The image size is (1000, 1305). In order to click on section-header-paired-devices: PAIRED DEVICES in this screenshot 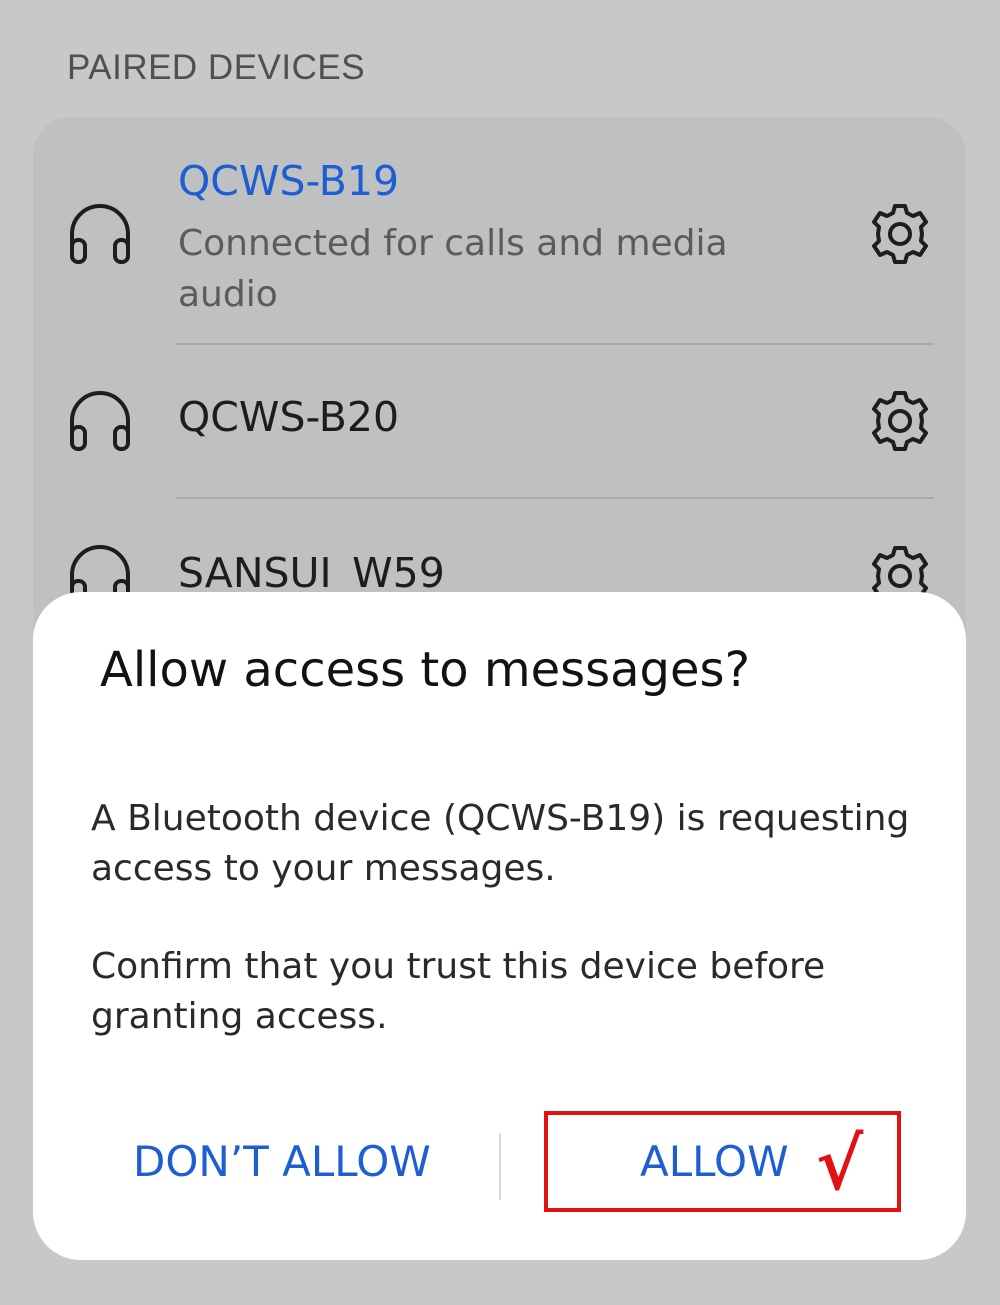, I will do `click(216, 67)`.